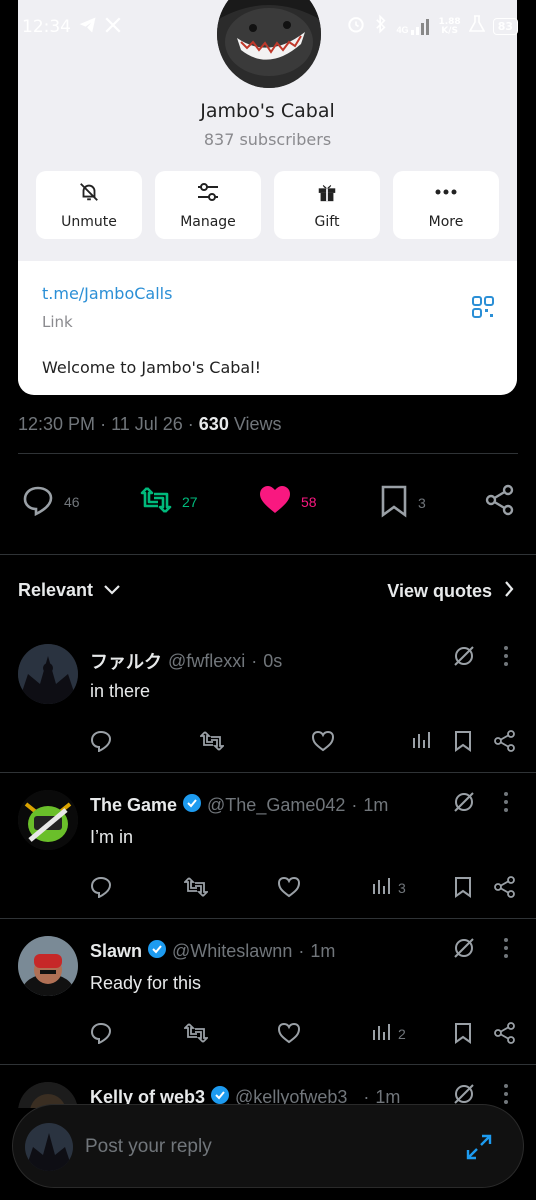 The width and height of the screenshot is (536, 1200). I want to click on unmute-button: Unmute, so click(89, 205).